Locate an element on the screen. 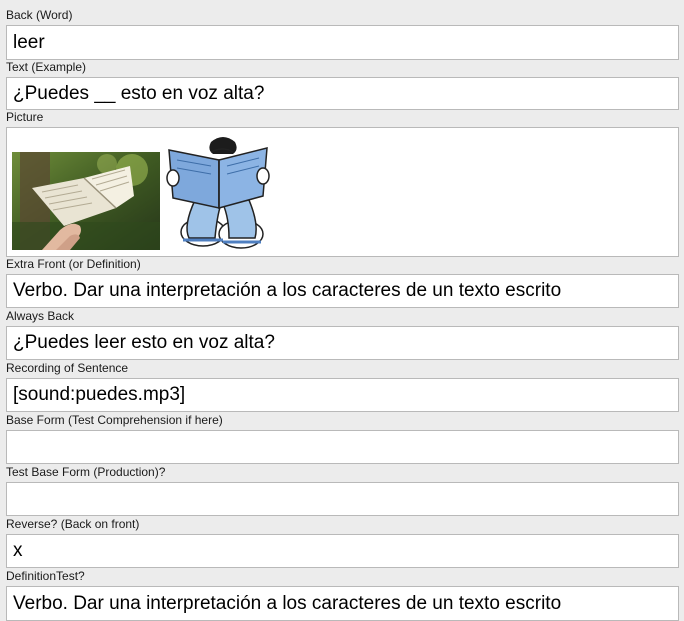 Image resolution: width=684 pixels, height=621 pixels. field-label-base-form: Base Form (Test Comprehension if here) is located at coordinates (114, 420).